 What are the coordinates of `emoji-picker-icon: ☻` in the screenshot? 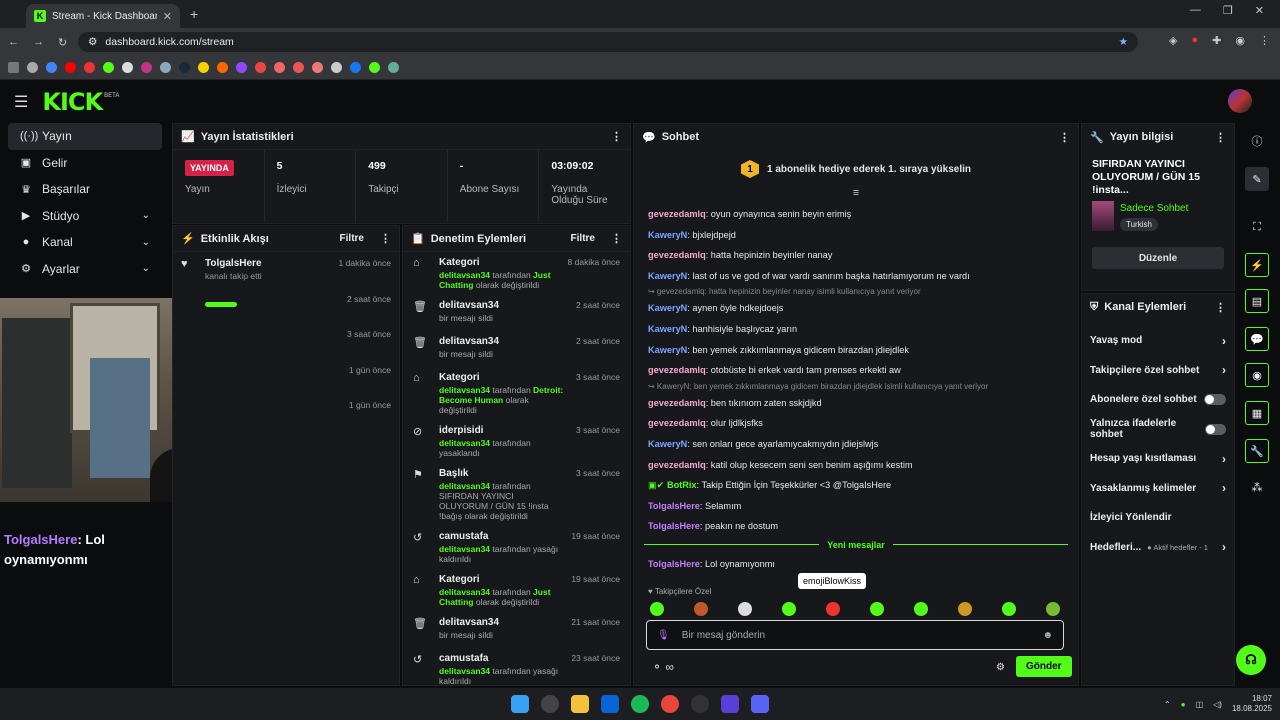 It's located at (1047, 635).